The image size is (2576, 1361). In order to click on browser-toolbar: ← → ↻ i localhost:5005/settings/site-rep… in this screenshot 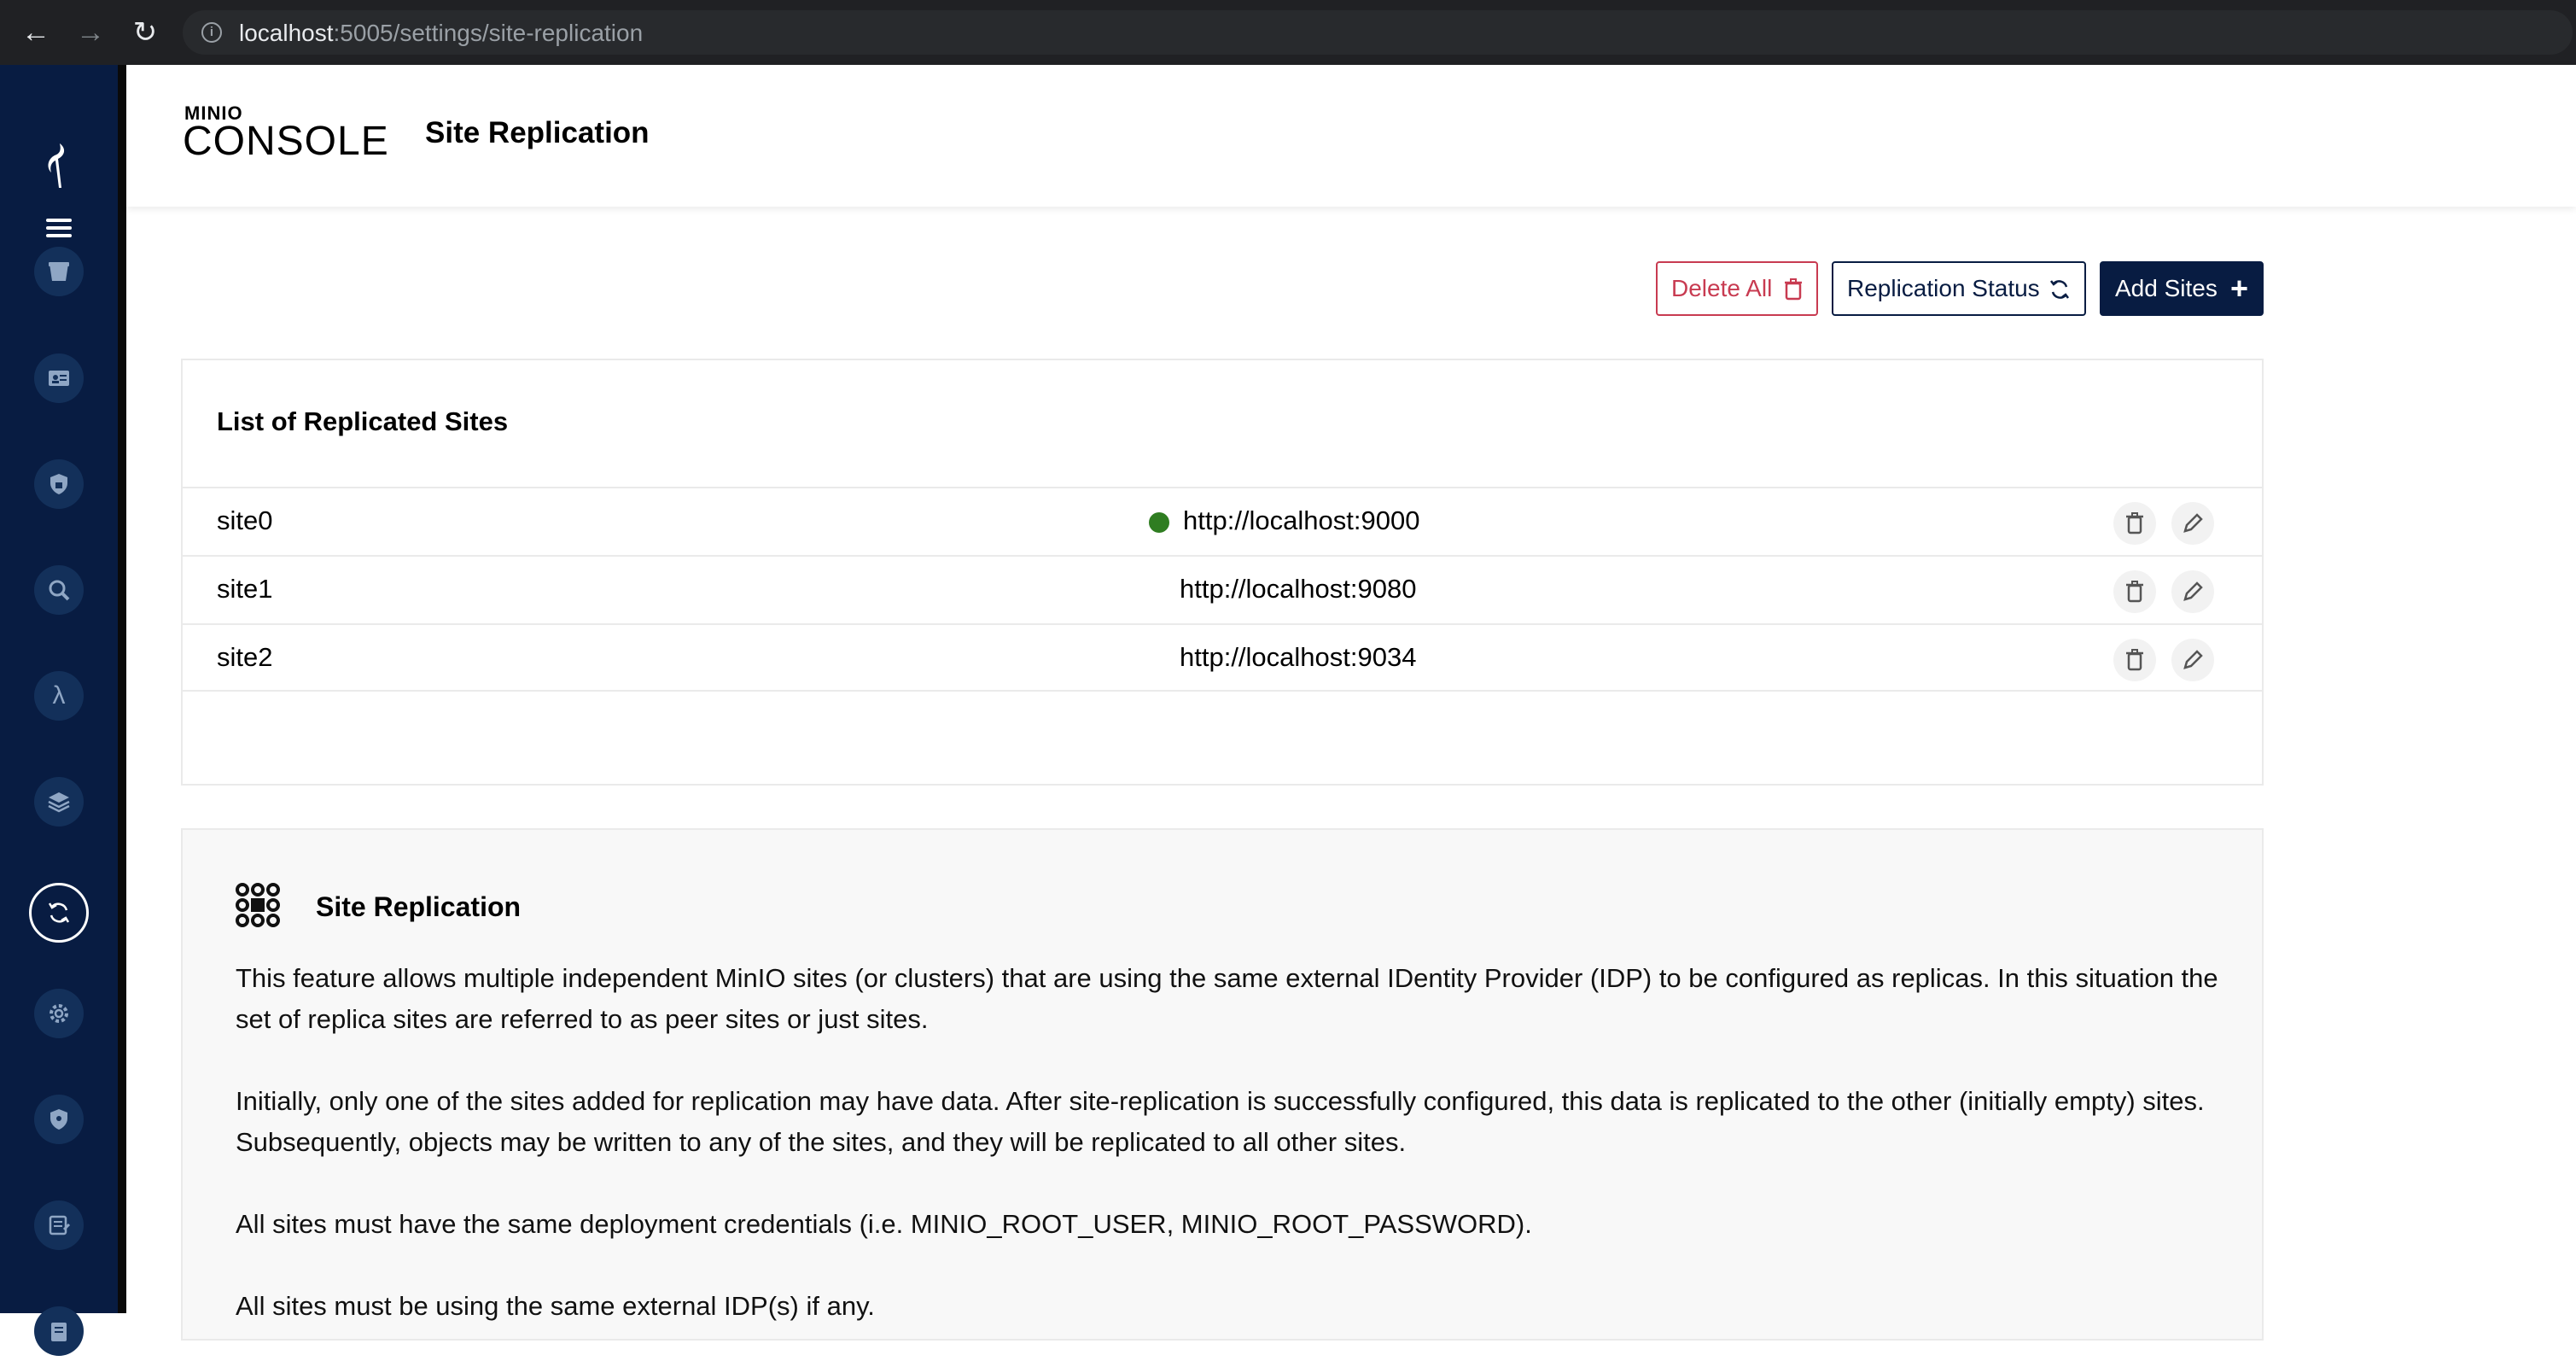, I will do `click(1288, 32)`.